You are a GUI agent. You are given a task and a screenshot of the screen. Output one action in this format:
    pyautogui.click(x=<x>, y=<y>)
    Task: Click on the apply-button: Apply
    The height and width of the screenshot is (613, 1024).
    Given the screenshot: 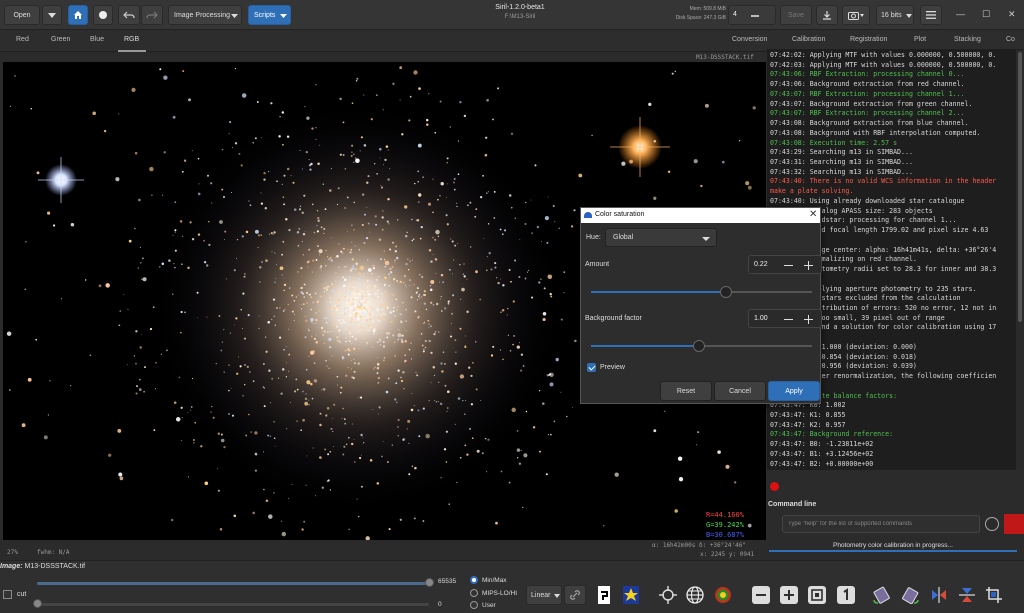 What is the action you would take?
    pyautogui.click(x=794, y=391)
    